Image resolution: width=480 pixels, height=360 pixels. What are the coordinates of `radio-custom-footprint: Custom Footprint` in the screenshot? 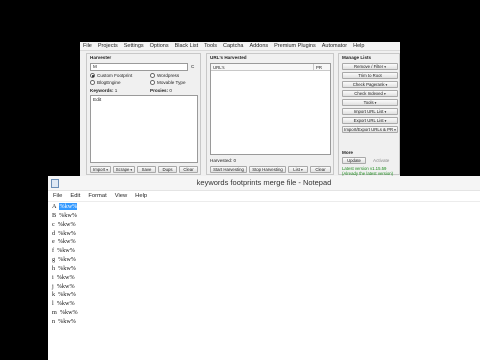 It's located at (111, 75).